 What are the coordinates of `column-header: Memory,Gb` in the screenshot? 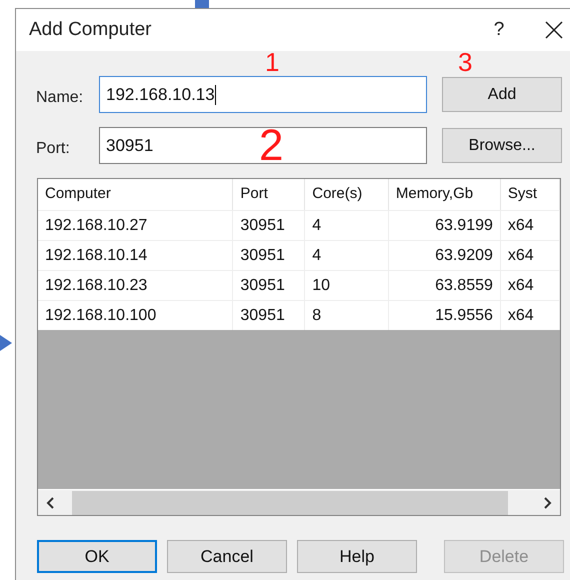 It's located at (444, 194).